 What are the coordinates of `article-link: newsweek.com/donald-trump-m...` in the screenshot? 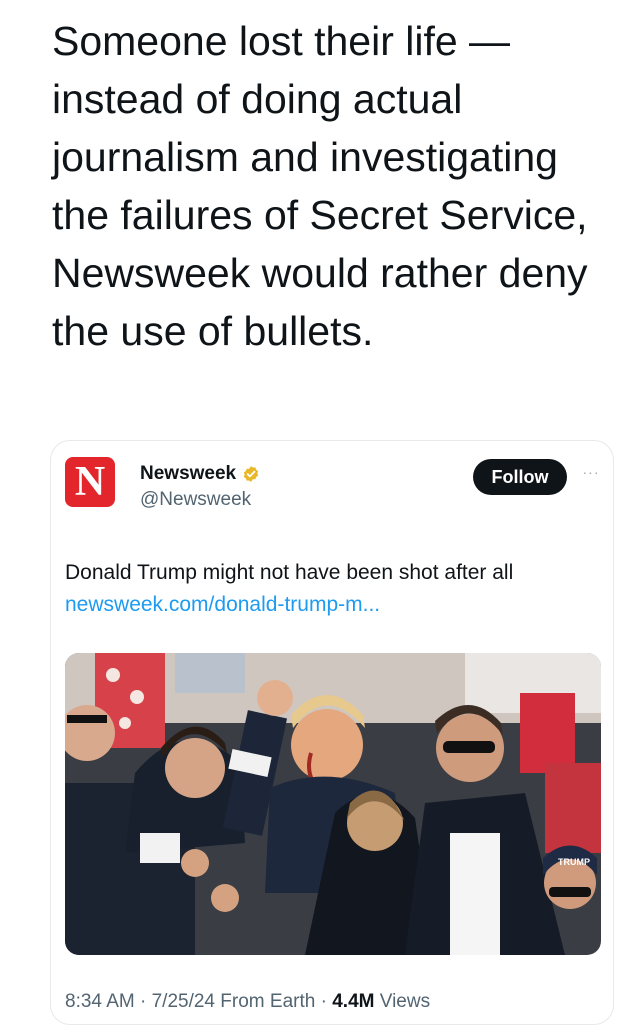 It's located at (222, 605).